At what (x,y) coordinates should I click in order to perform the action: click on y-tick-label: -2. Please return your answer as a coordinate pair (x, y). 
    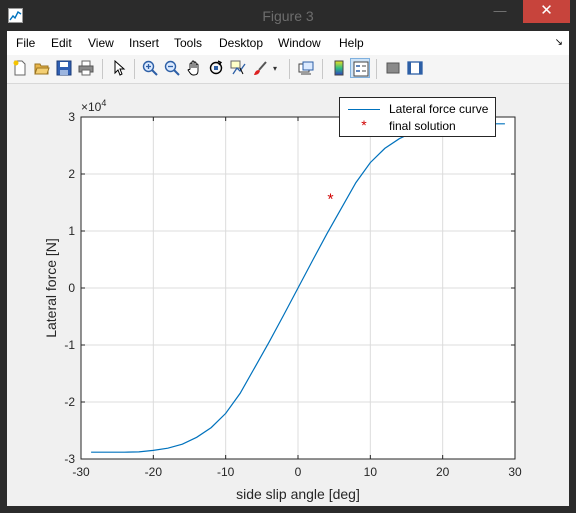
    Looking at the image, I should click on (69, 402).